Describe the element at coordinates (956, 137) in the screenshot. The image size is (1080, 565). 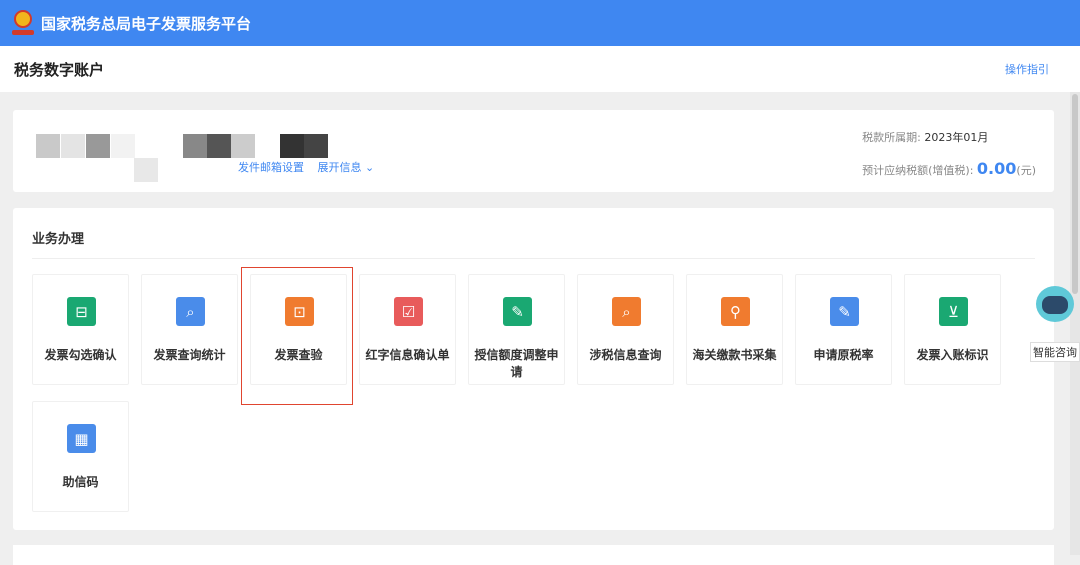
I see `period-value: 2023年01月` at that location.